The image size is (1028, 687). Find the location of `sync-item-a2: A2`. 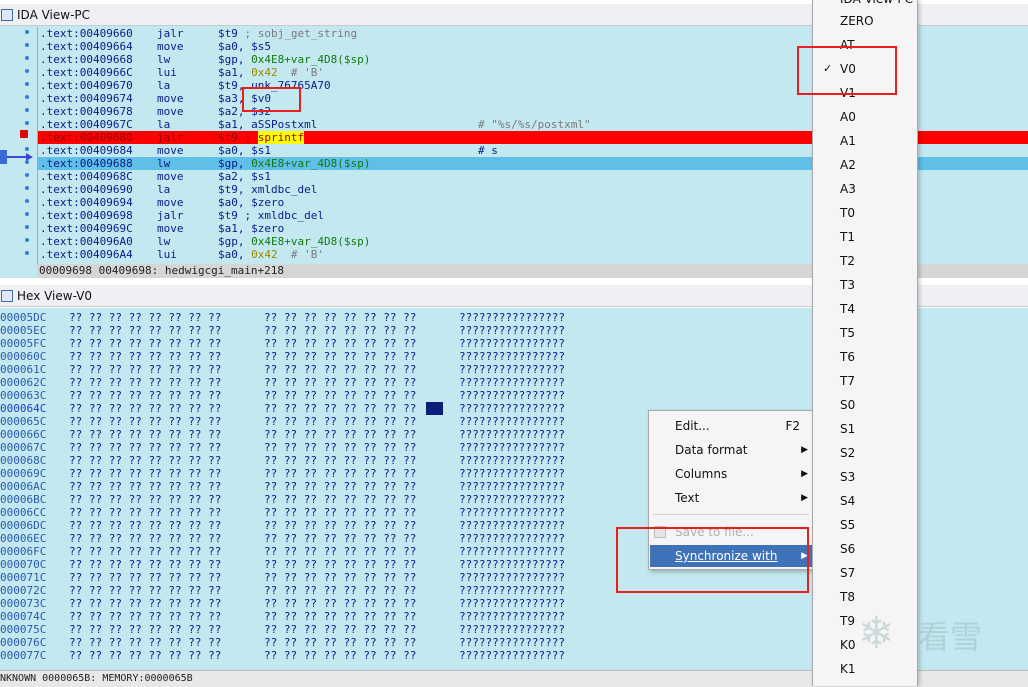

sync-item-a2: A2 is located at coordinates (865, 165).